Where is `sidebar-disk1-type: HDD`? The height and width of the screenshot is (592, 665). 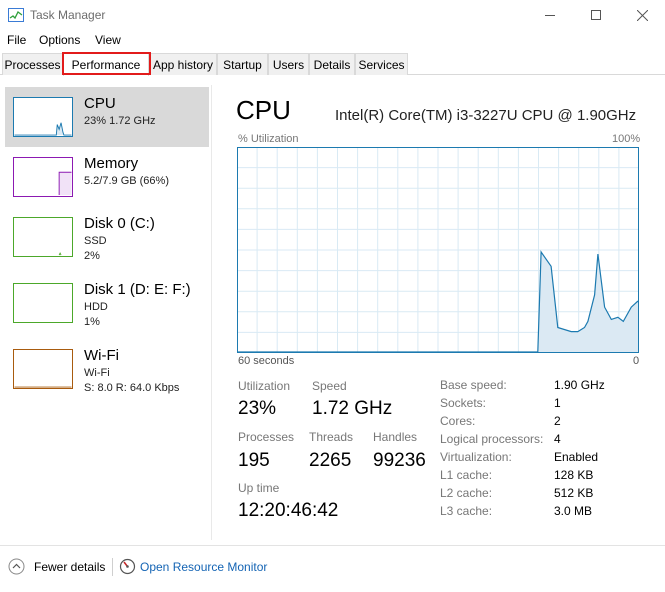 sidebar-disk1-type: HDD is located at coordinates (96, 307).